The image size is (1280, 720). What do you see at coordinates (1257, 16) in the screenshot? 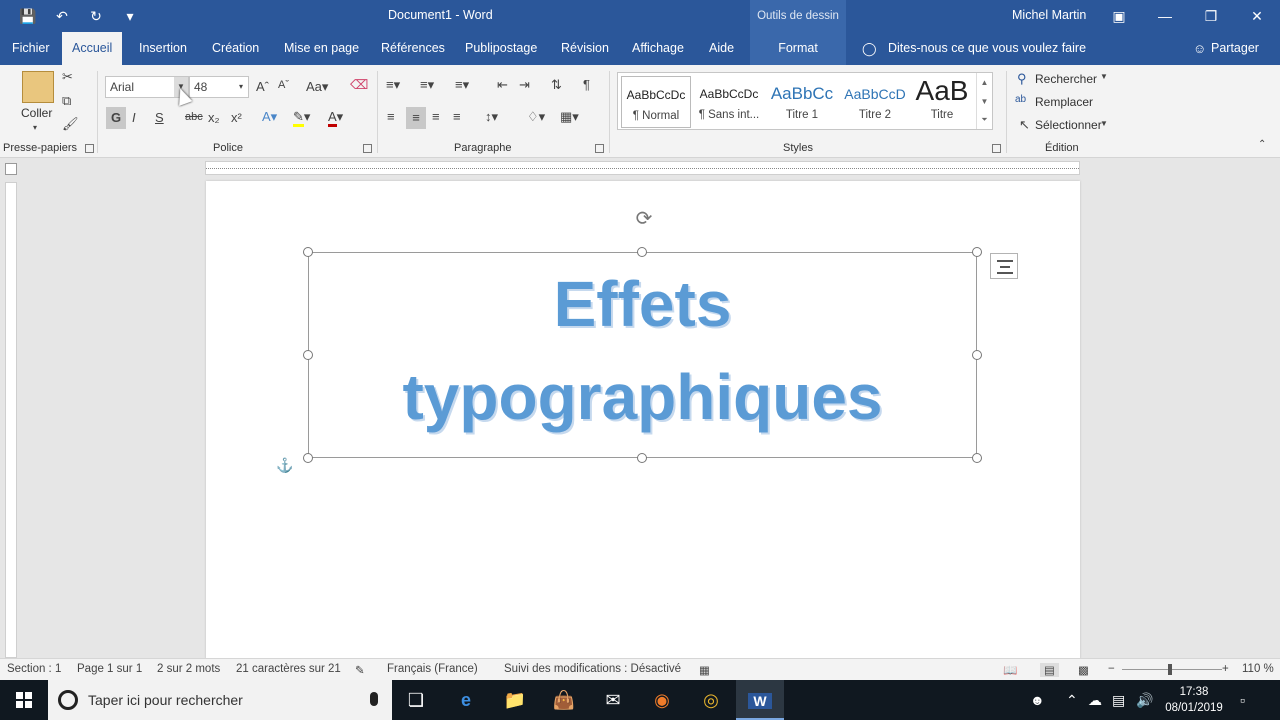
I see `close-icon: ✕` at bounding box center [1257, 16].